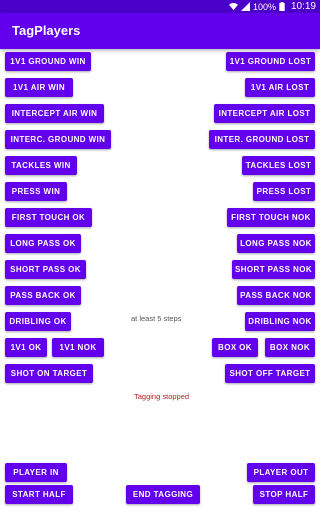  What do you see at coordinates (284, 191) in the screenshot?
I see `press-lost-button: PRESS LOST` at bounding box center [284, 191].